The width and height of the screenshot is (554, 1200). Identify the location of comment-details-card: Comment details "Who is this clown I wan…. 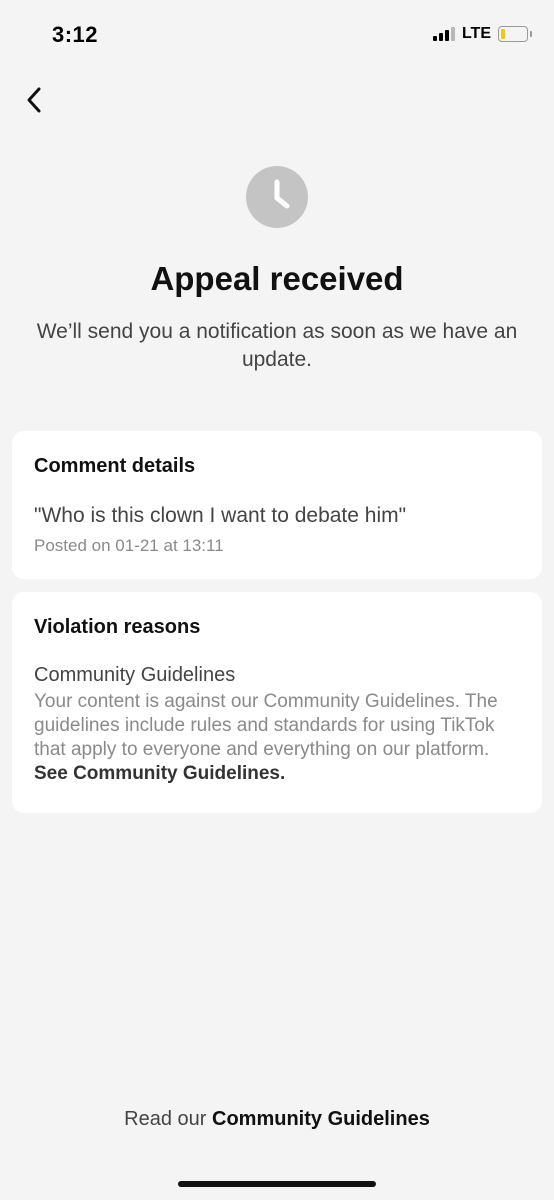
(277, 505).